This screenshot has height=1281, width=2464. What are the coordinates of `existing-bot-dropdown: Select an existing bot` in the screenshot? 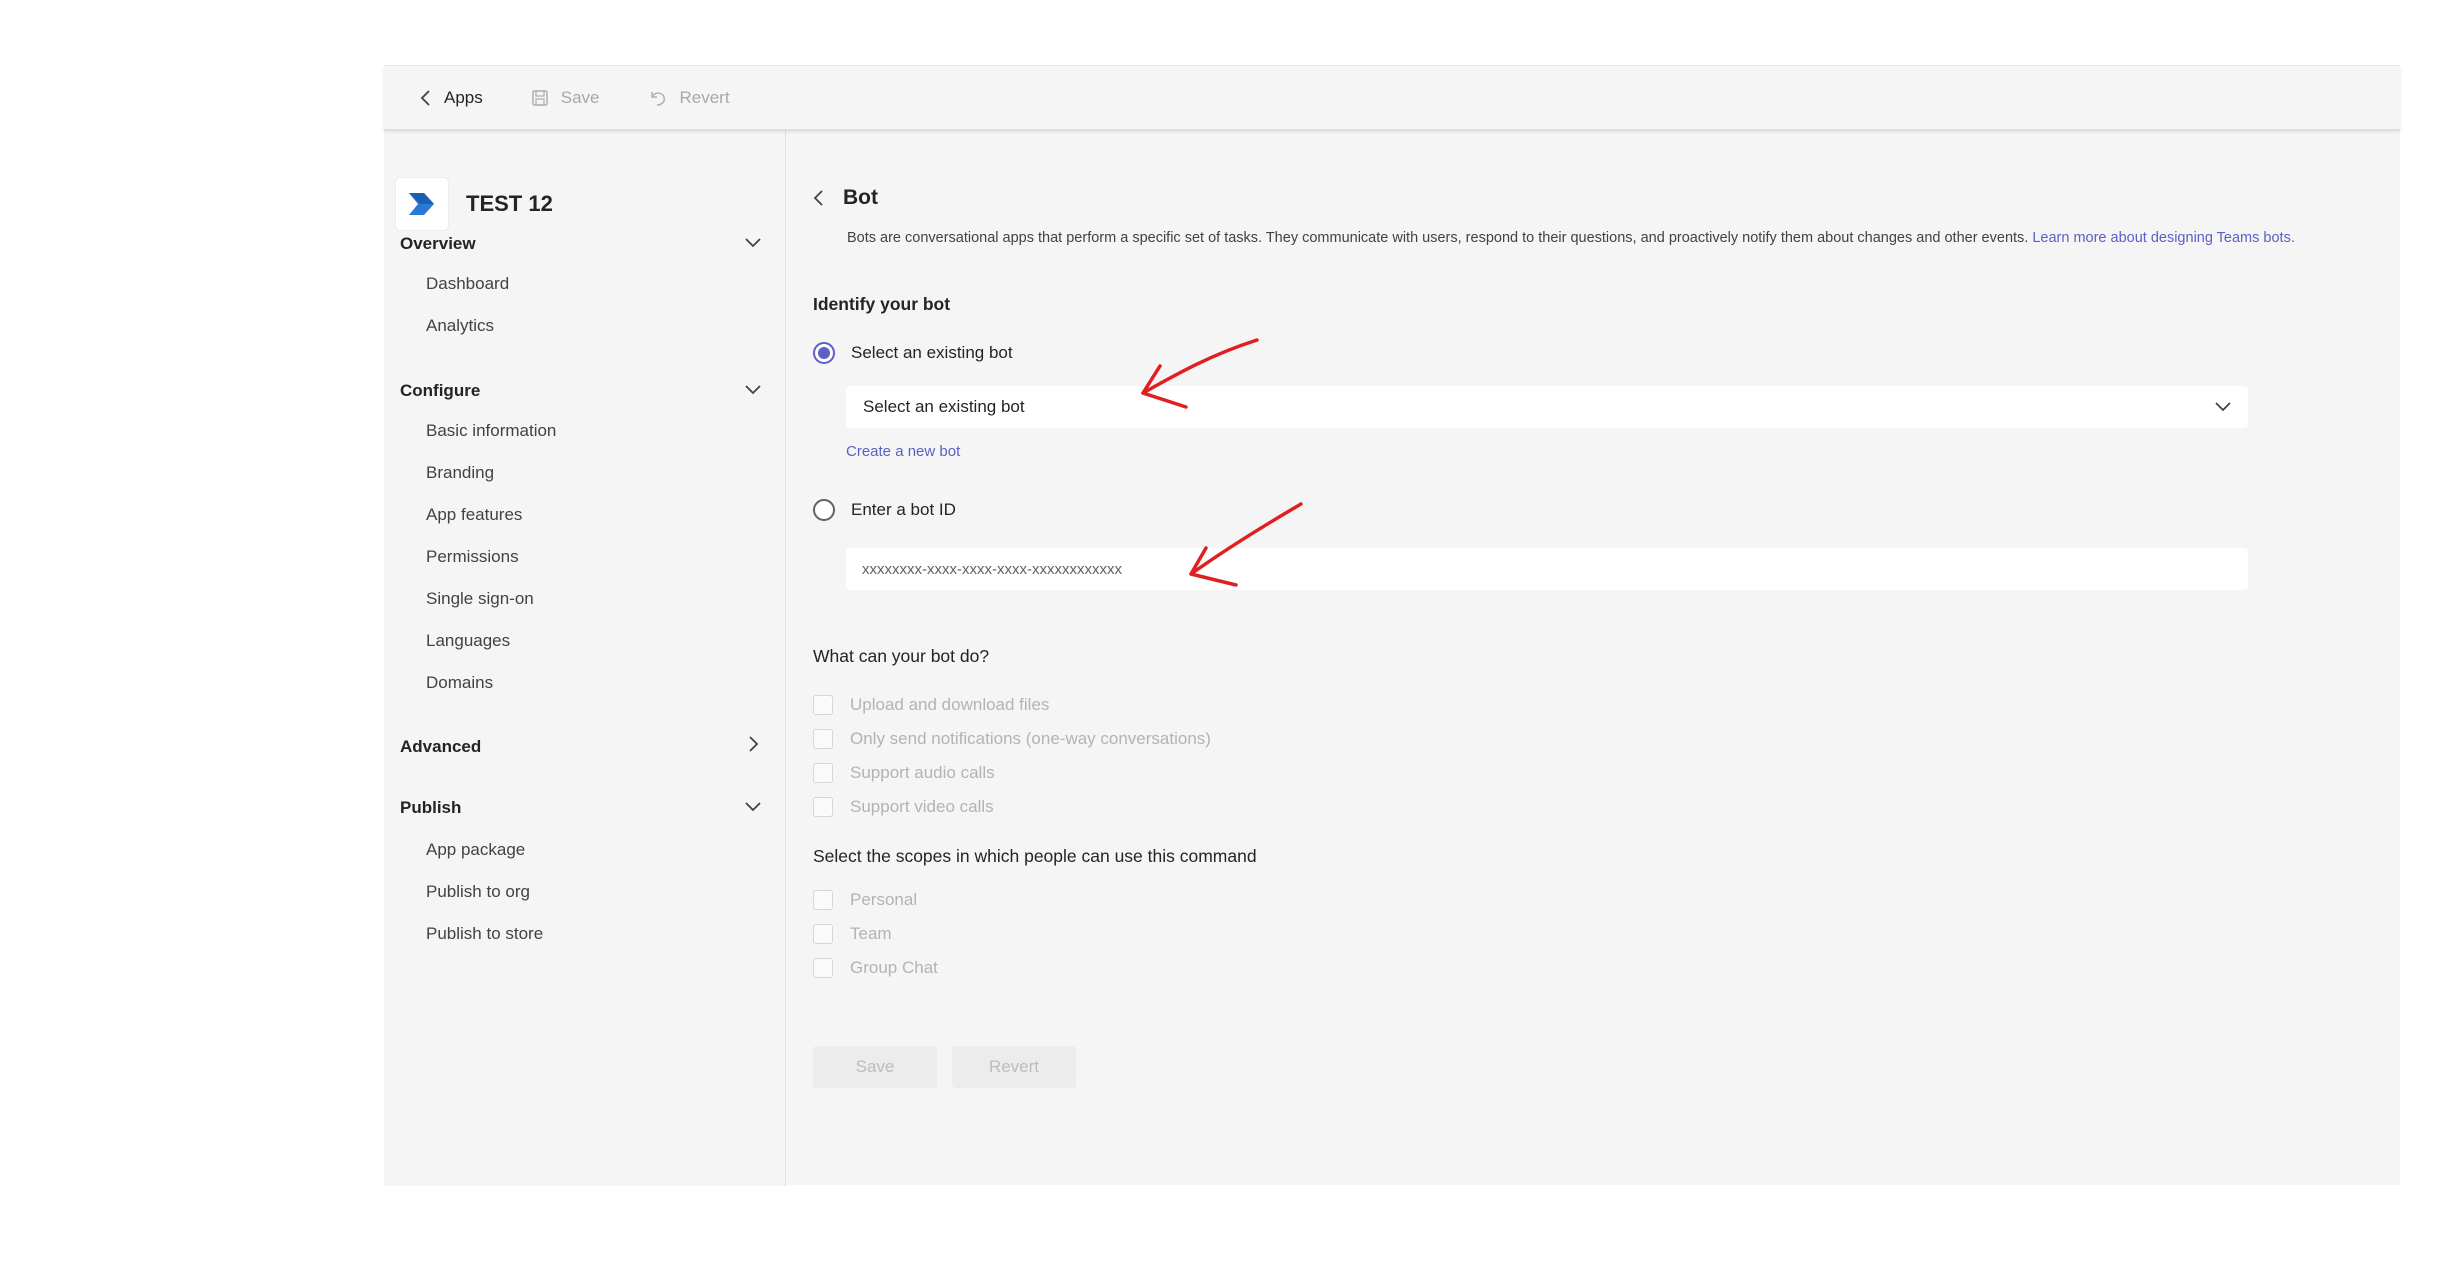 It's located at (1547, 407).